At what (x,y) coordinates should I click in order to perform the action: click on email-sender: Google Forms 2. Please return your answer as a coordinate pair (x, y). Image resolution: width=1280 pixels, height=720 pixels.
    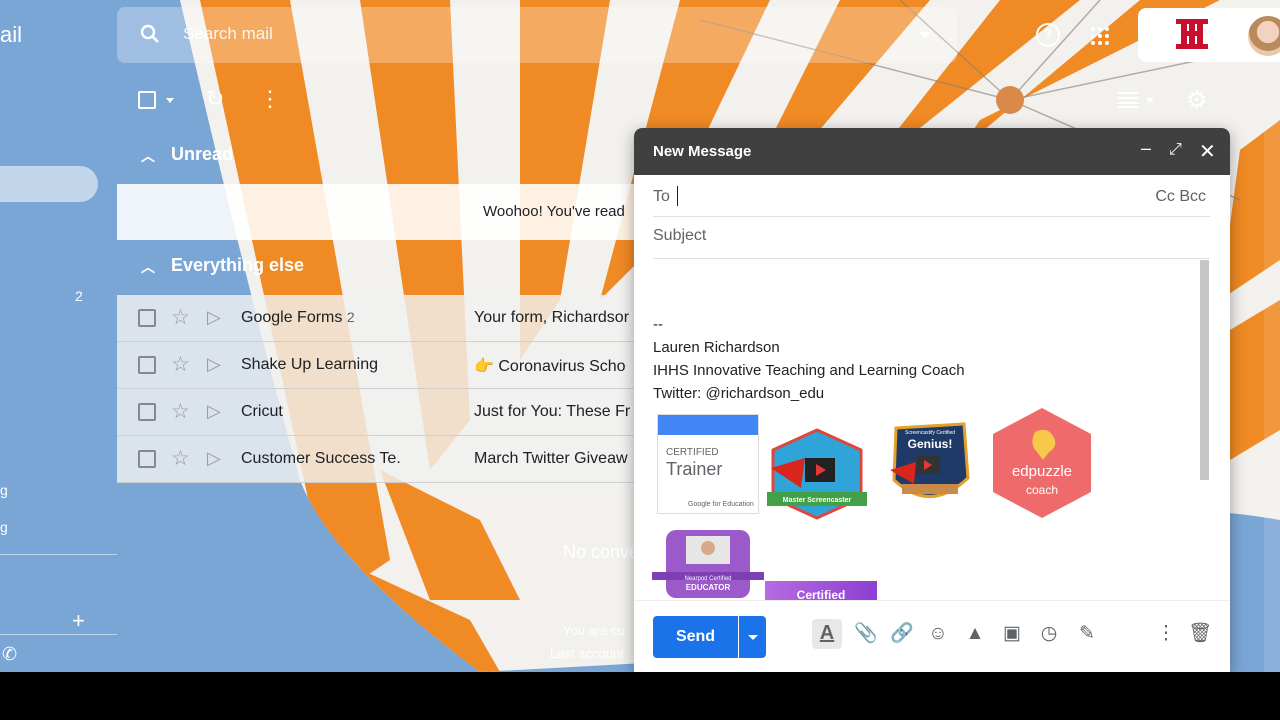
    Looking at the image, I should click on (298, 317).